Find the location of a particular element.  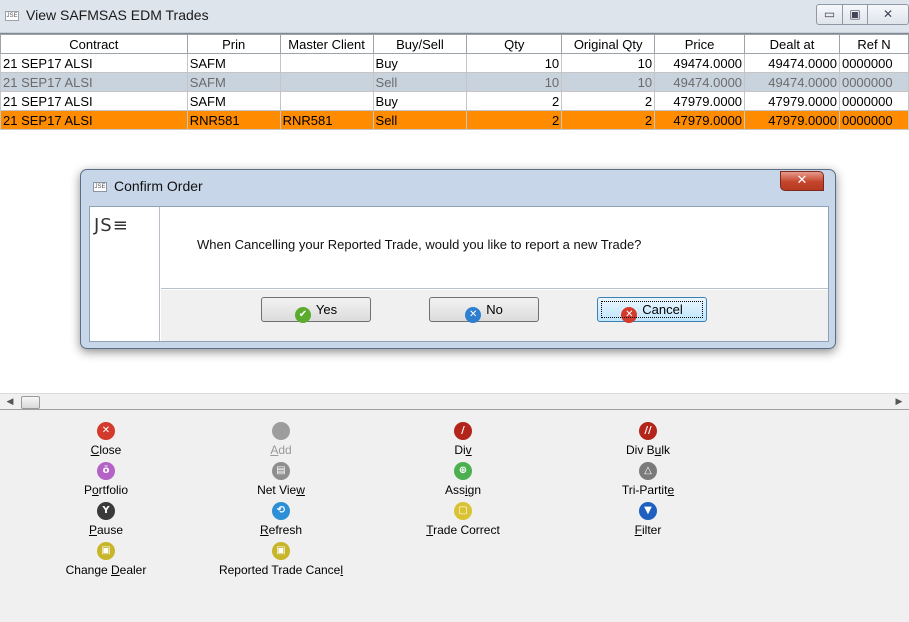

net-view-action-button: ▤ Net View is located at coordinates (281, 479).